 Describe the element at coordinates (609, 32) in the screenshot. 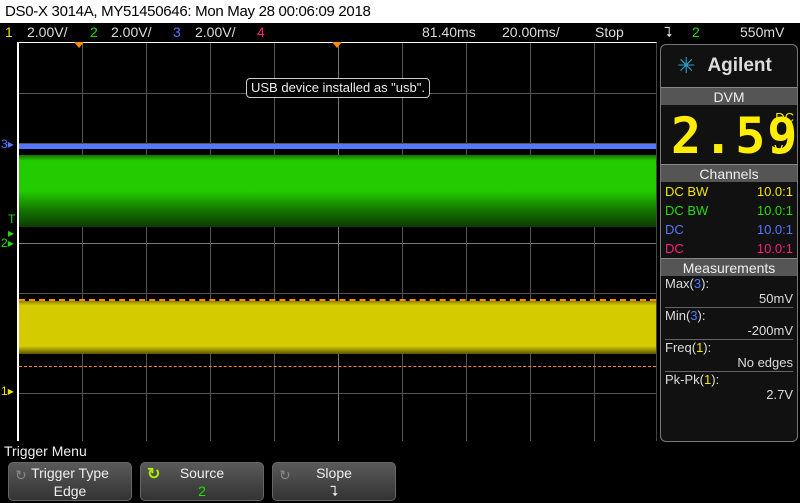

I see `run-state: Stop` at that location.